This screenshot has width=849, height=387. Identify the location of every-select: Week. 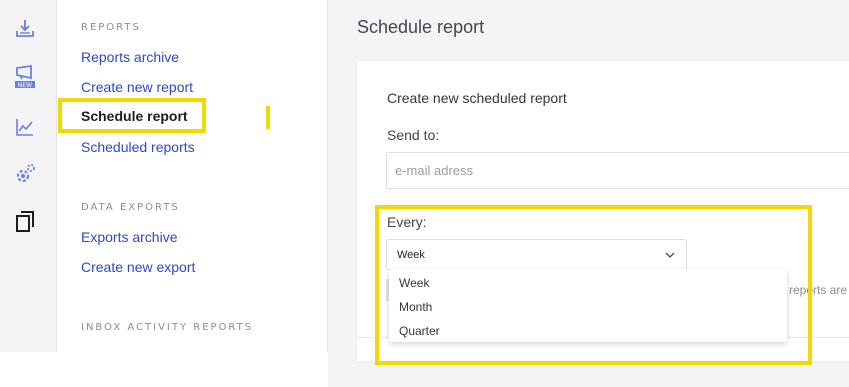
(536, 254).